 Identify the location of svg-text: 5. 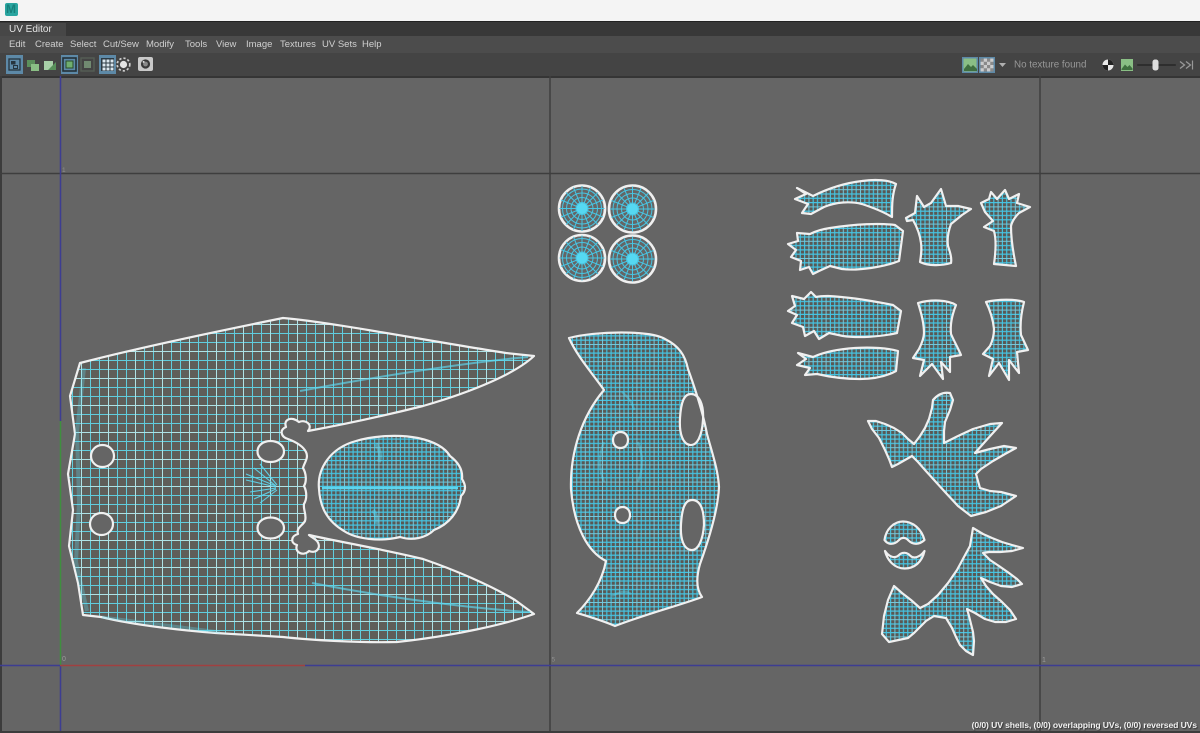
(554, 660).